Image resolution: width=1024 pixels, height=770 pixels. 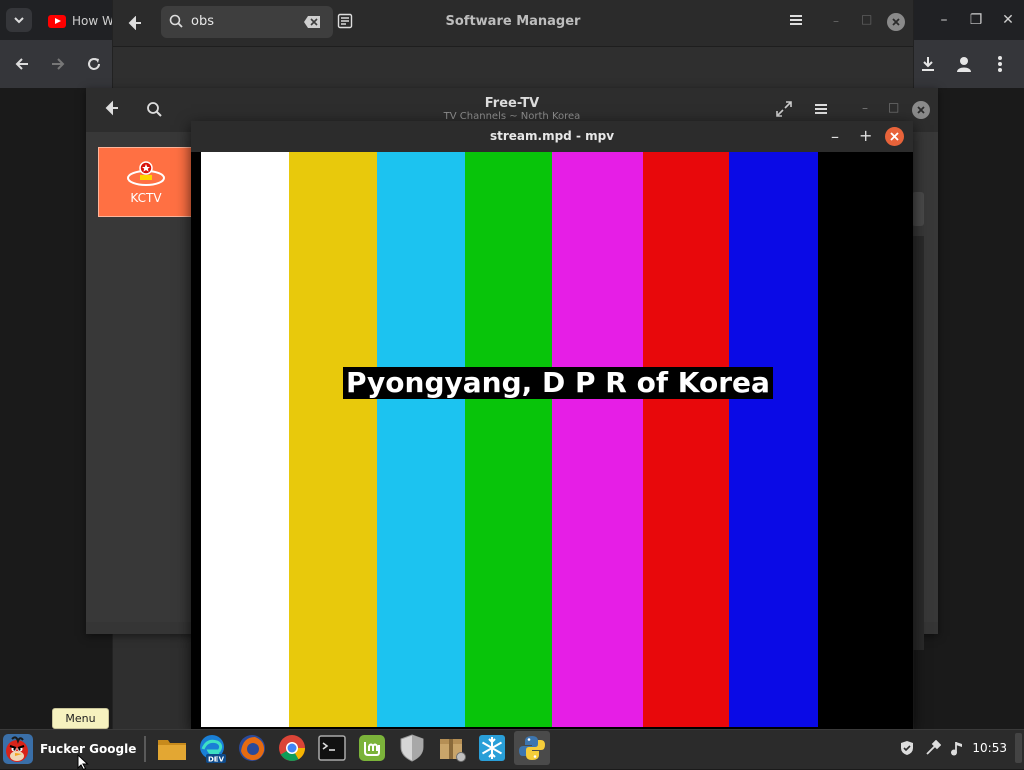 What do you see at coordinates (836, 21) in the screenshot?
I see `swmgr-minimize-button: –` at bounding box center [836, 21].